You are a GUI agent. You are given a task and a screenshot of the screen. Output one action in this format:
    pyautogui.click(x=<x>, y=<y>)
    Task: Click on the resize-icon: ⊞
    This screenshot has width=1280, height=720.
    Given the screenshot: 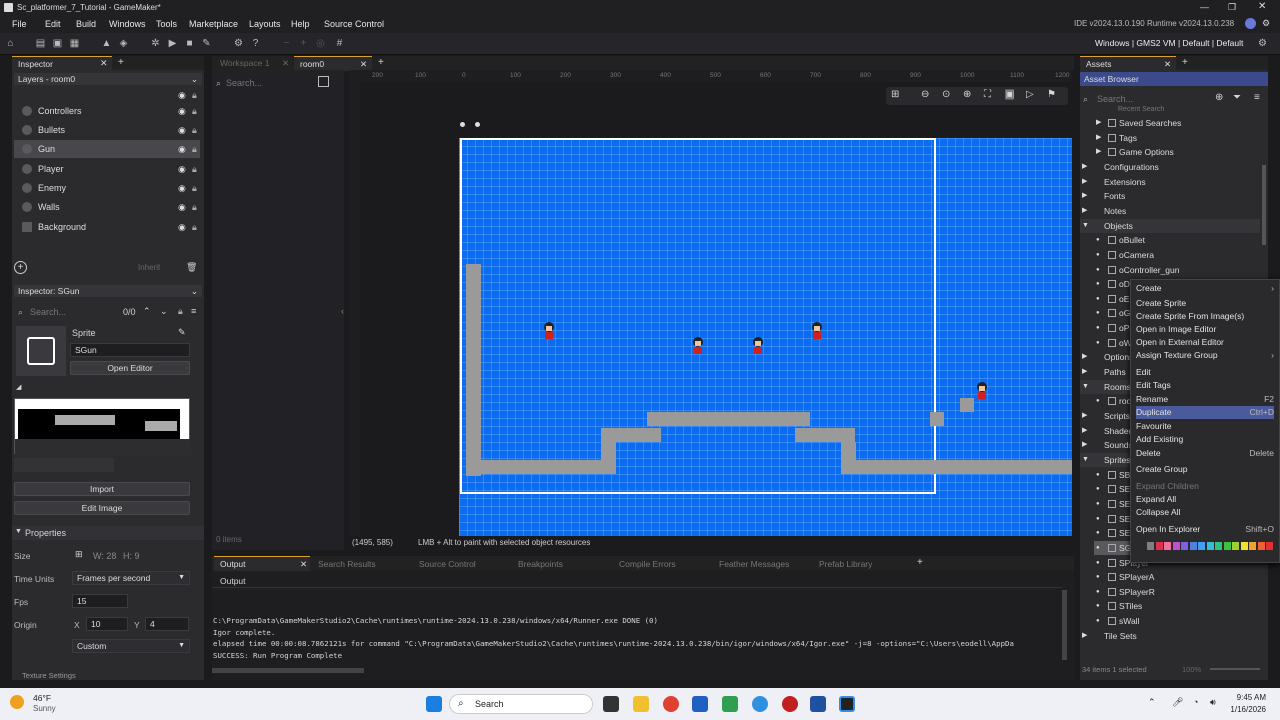 What is the action you would take?
    pyautogui.click(x=79, y=554)
    